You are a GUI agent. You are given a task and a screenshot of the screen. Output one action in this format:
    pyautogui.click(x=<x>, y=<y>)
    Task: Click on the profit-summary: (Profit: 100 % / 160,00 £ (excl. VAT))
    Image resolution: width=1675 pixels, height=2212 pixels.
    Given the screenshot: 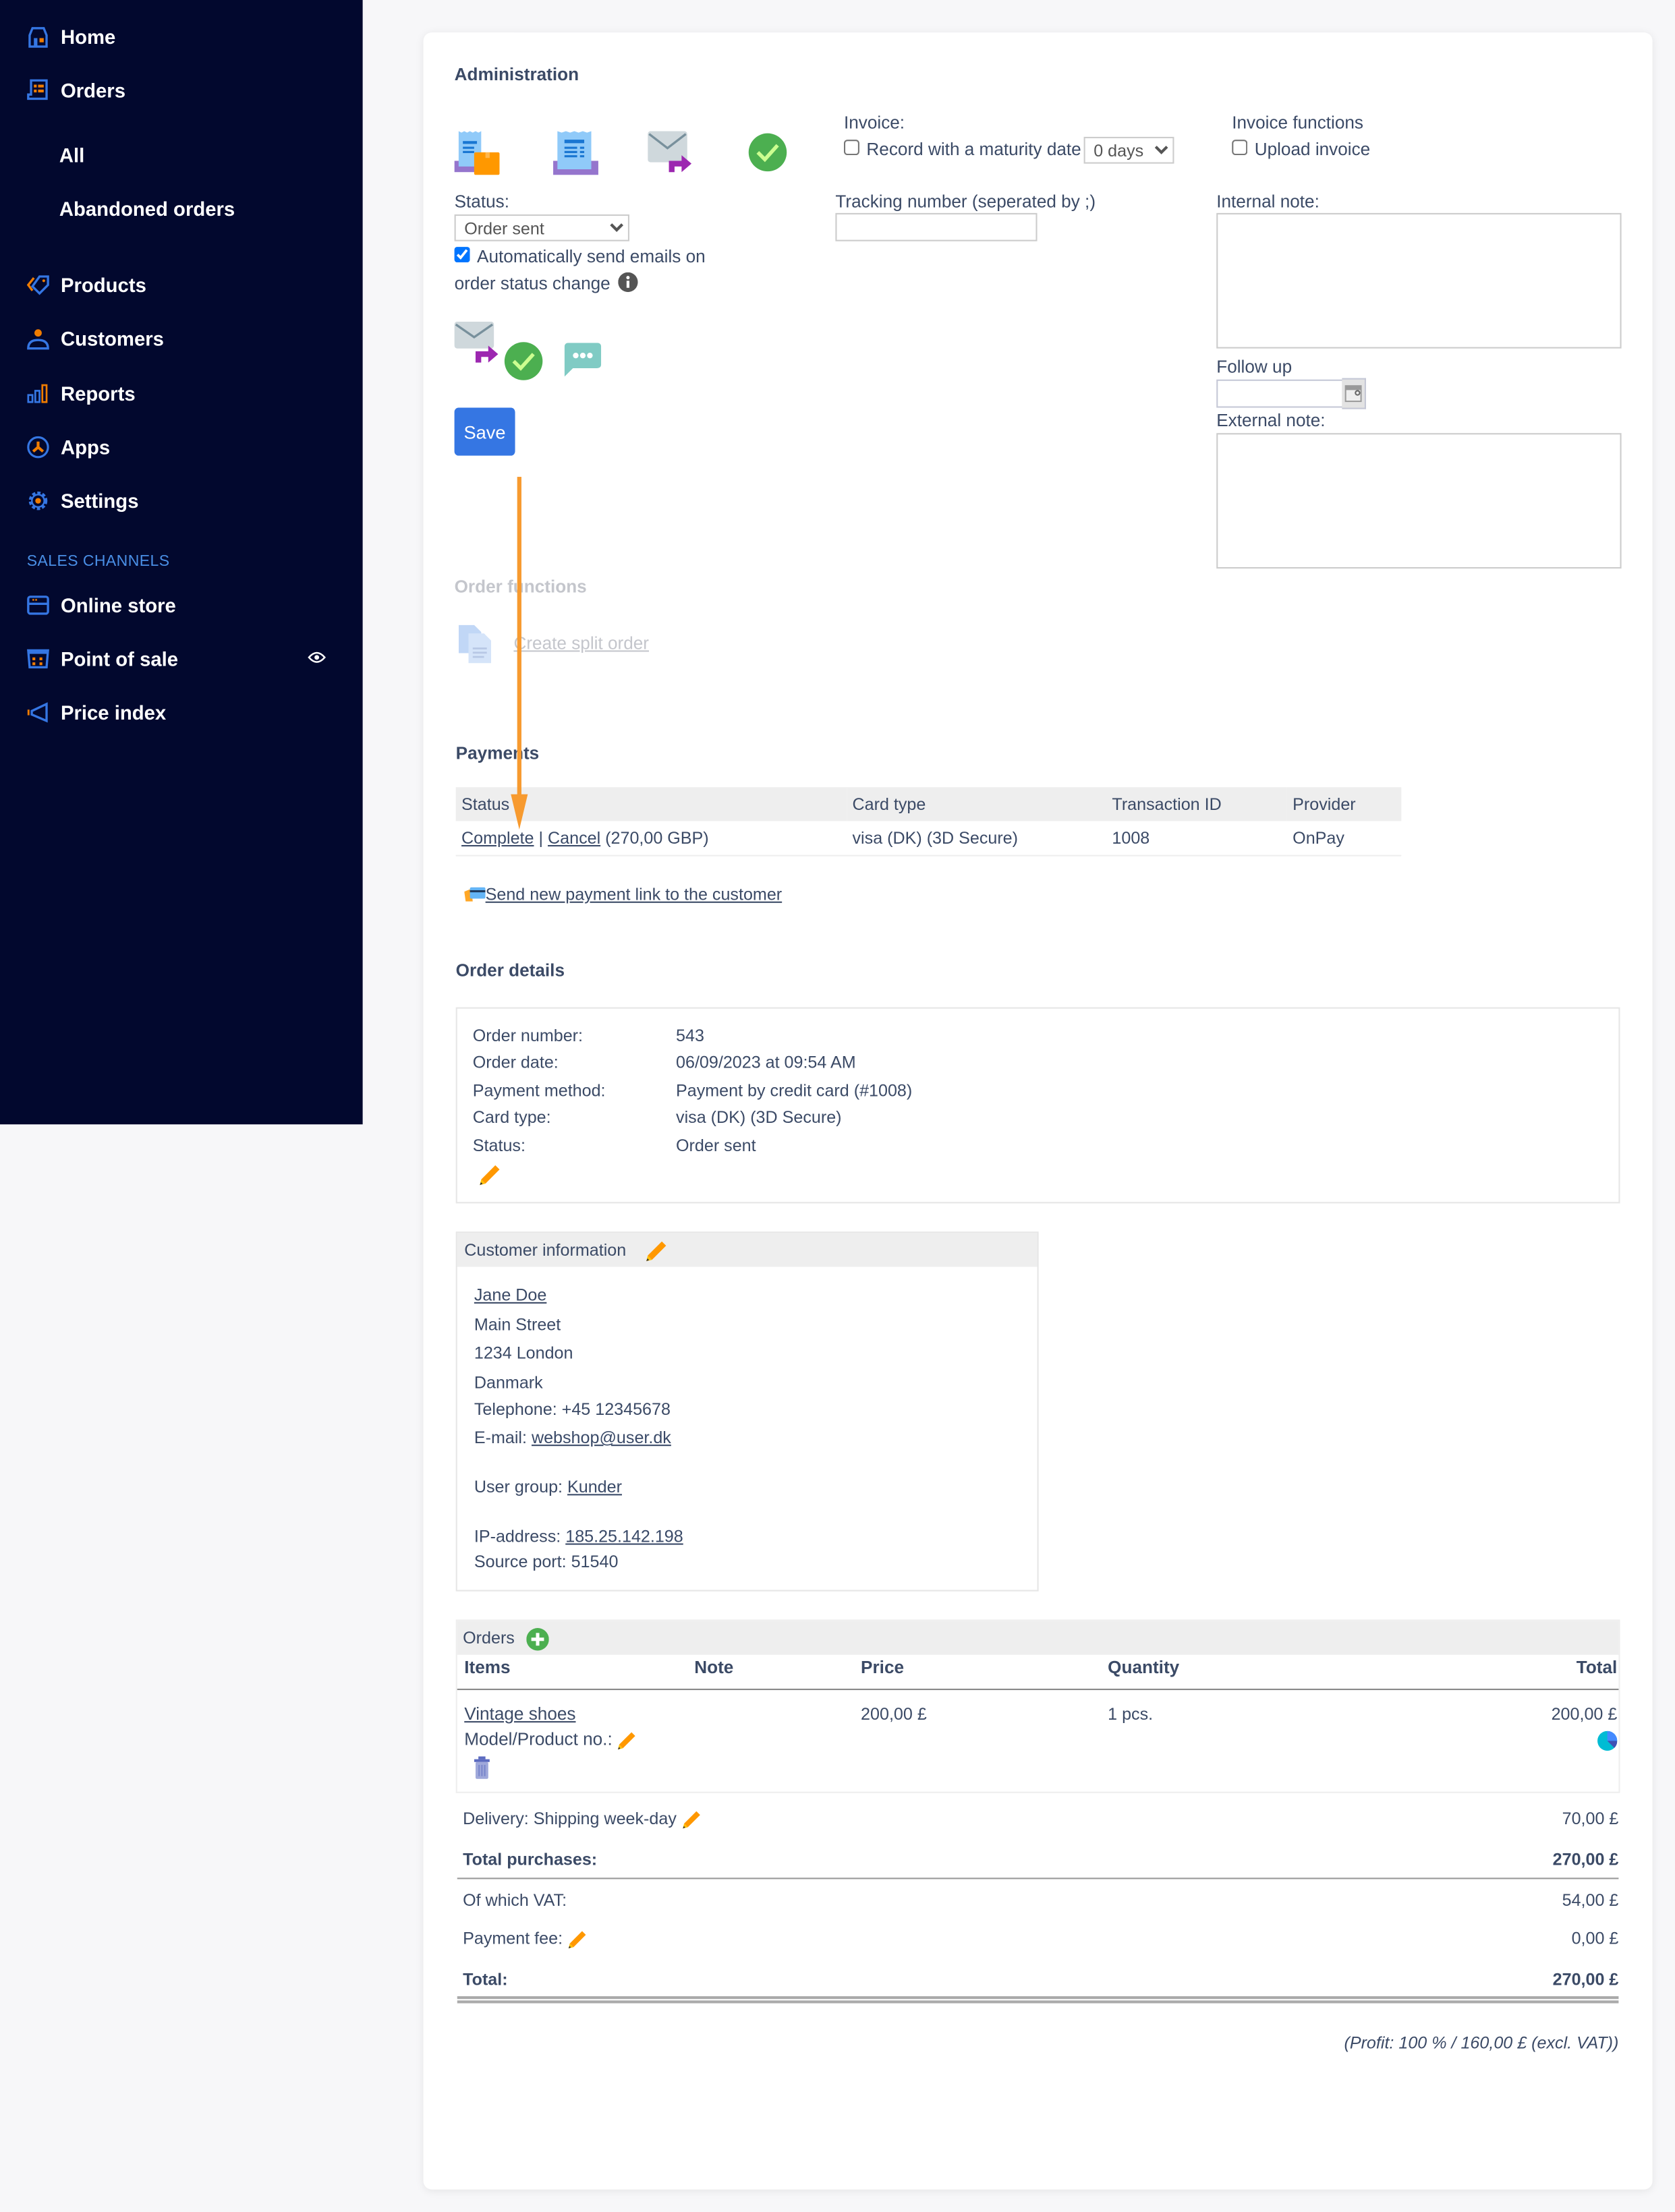 What is the action you would take?
    pyautogui.click(x=1481, y=2043)
    